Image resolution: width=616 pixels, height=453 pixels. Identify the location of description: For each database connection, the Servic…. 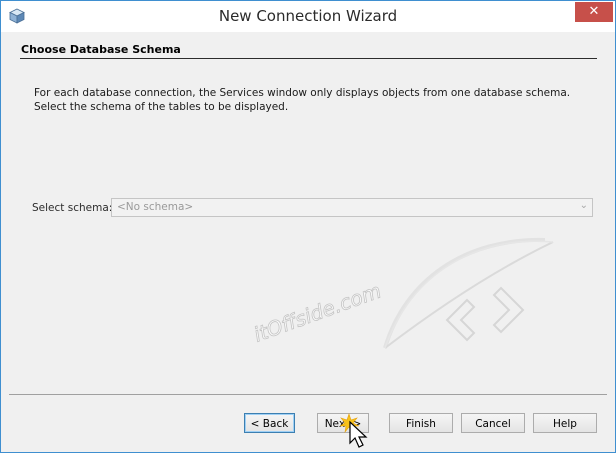
(314, 100).